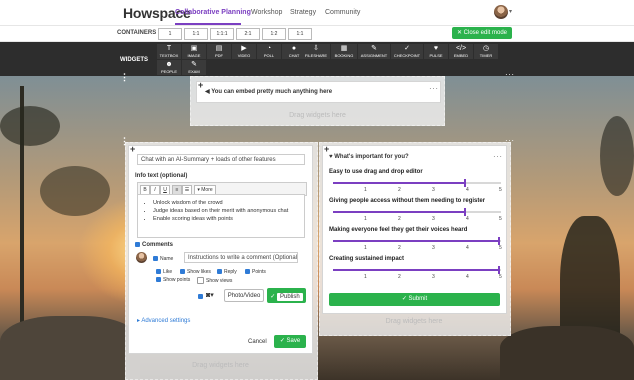  Describe the element at coordinates (213, 12) in the screenshot. I see `nav-collaborative-planning: Collaborative Planning` at that location.